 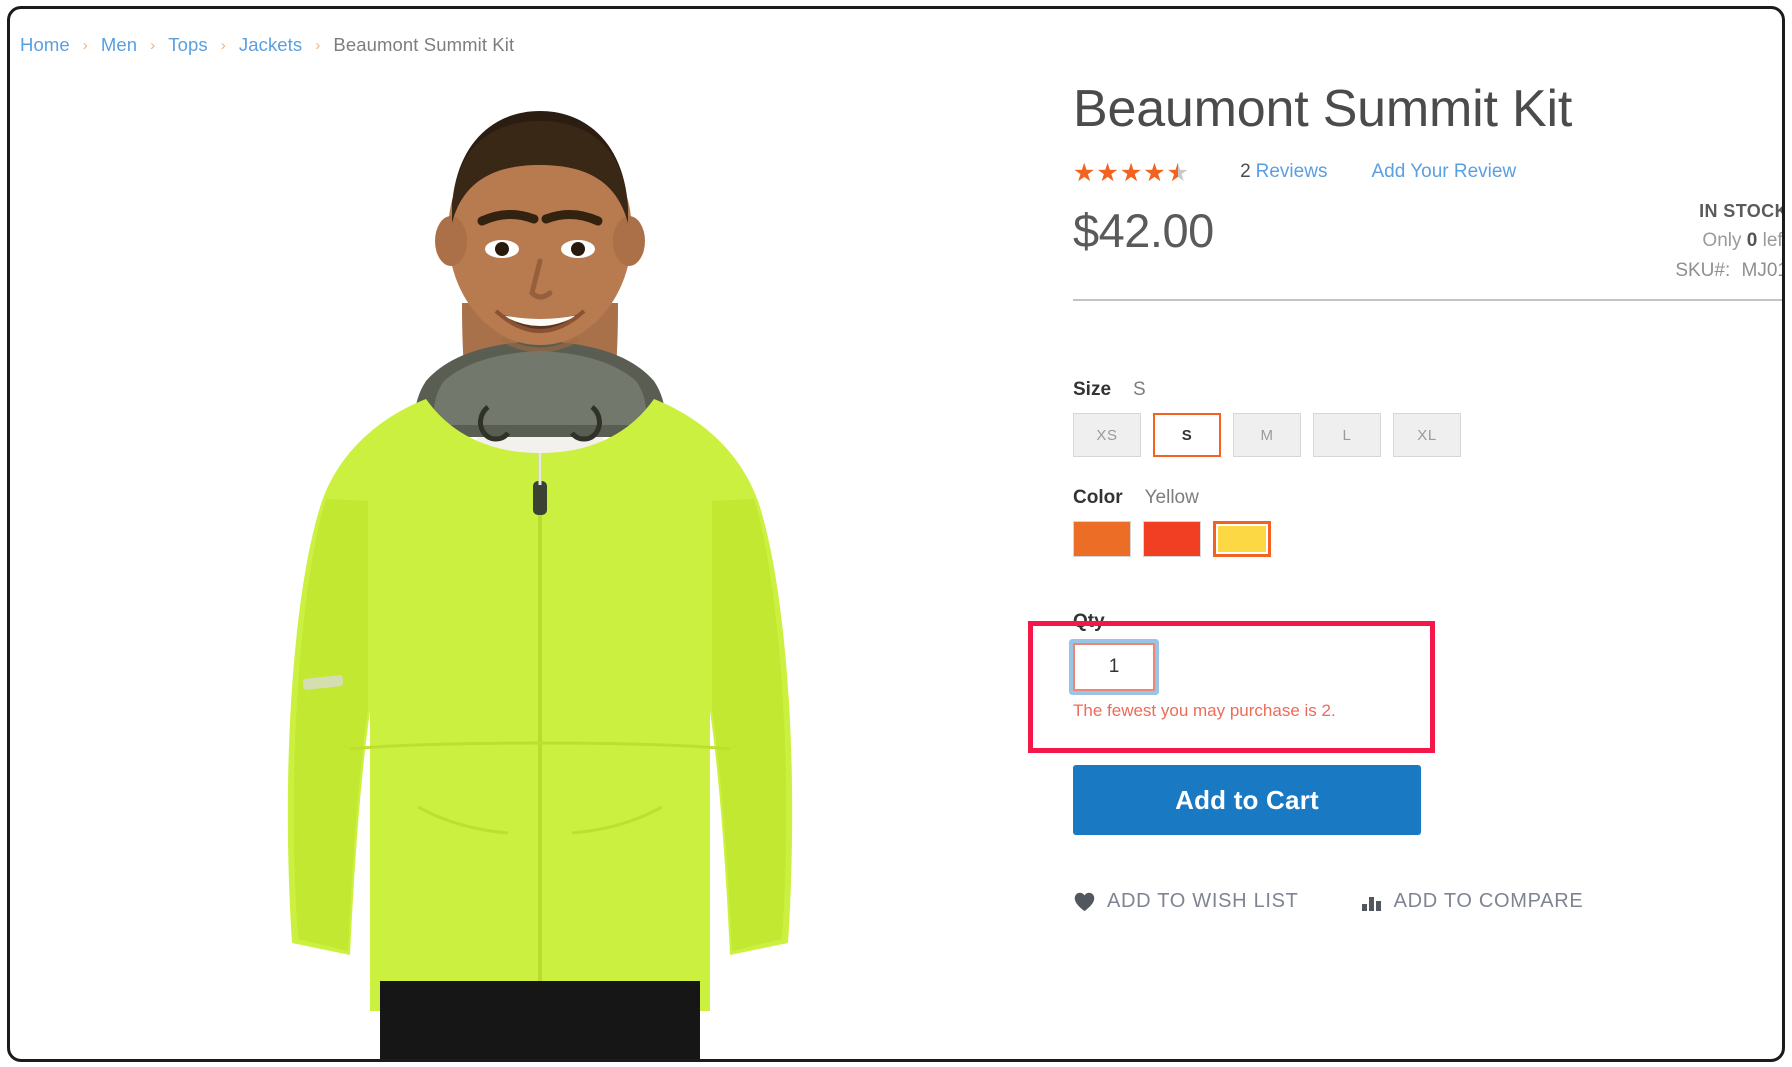 I want to click on add-to-wish-list-link: ADD TO WISH LIST, so click(x=1186, y=901).